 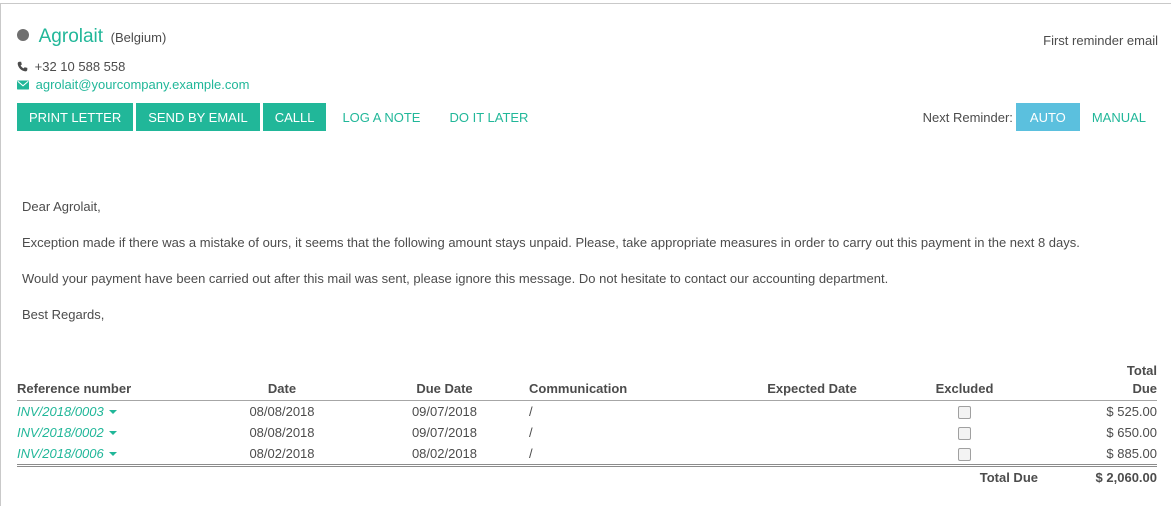 What do you see at coordinates (1100, 40) in the screenshot?
I see `reminder-level-label: First reminder email` at bounding box center [1100, 40].